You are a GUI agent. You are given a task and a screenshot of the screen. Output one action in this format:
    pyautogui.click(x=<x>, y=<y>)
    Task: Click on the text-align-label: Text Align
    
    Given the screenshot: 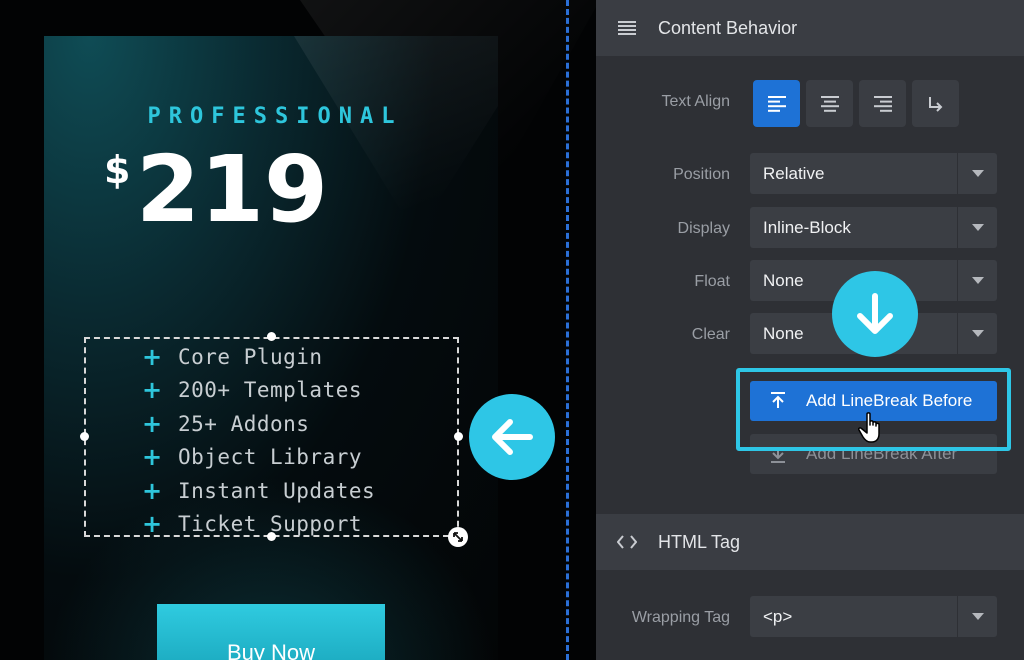 What is the action you would take?
    pyautogui.click(x=695, y=101)
    